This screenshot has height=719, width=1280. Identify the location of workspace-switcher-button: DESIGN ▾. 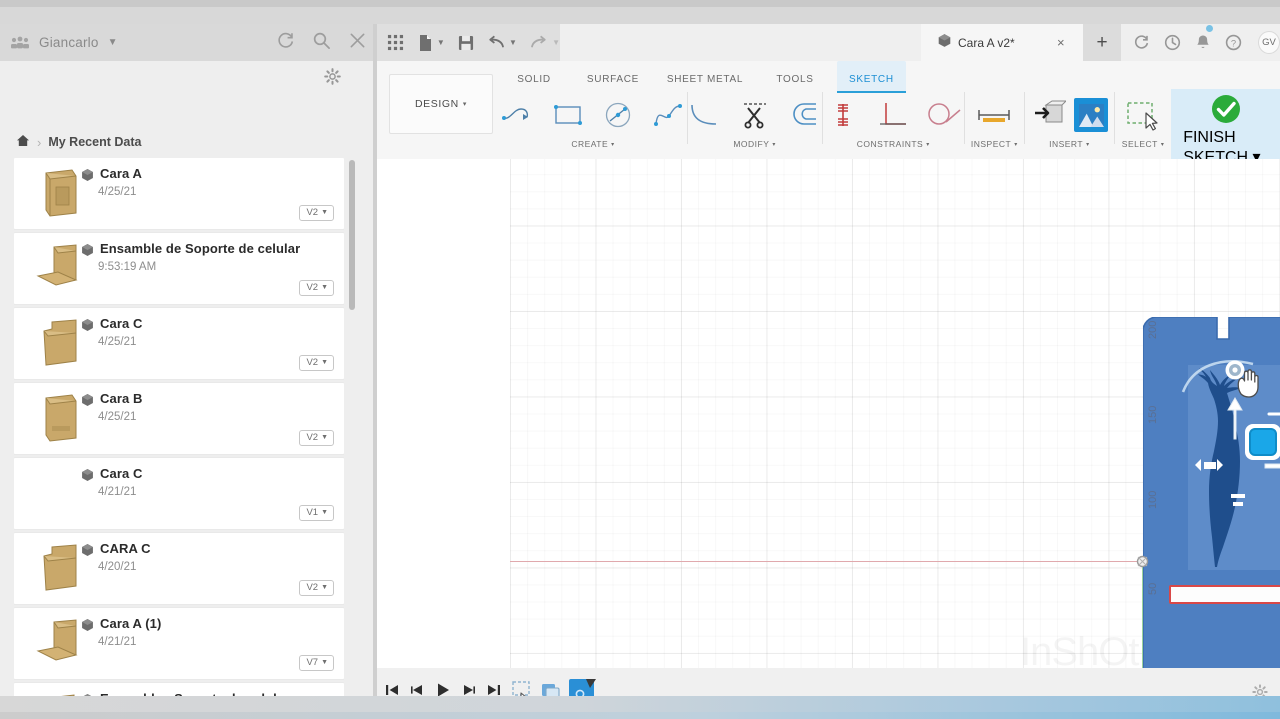
(441, 104).